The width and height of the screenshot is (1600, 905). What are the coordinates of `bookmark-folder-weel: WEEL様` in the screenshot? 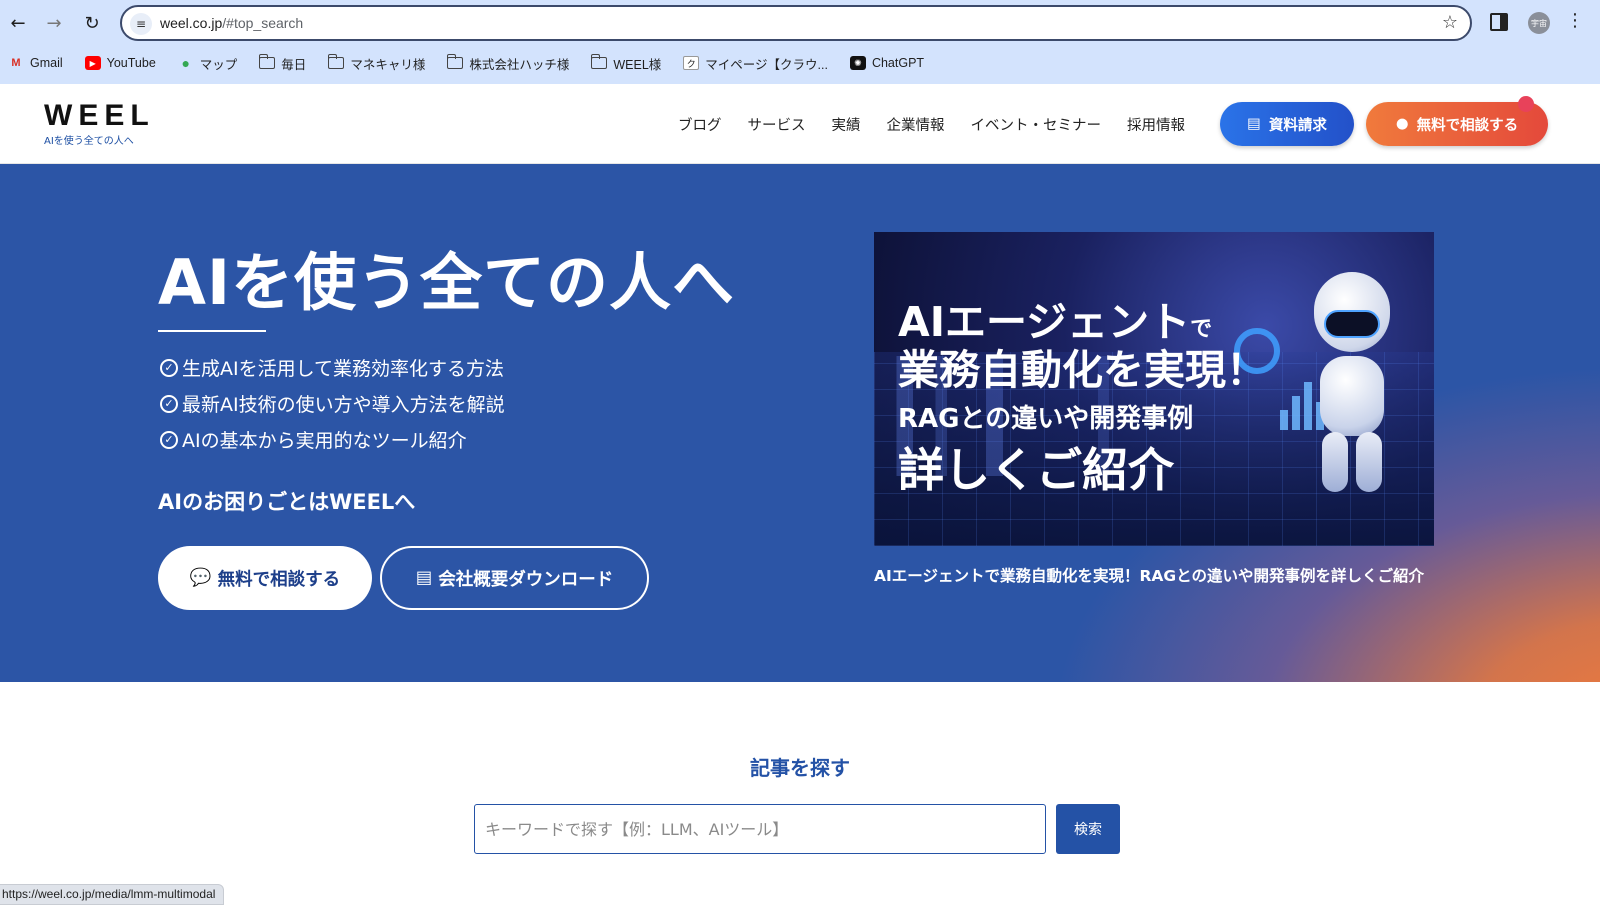 It's located at (626, 63).